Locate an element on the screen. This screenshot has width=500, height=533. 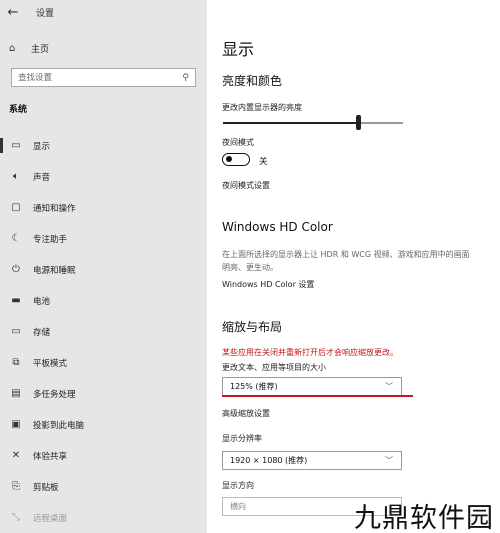
hdr-heading: Windows HD Color is located at coordinates (277, 227).